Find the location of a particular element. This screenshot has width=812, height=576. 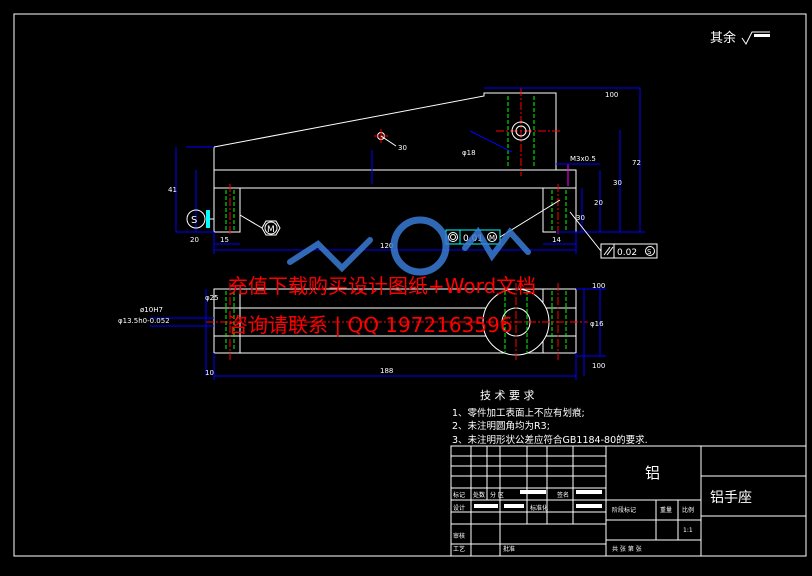

surface-finish-symbol is located at coordinates (755, 38).